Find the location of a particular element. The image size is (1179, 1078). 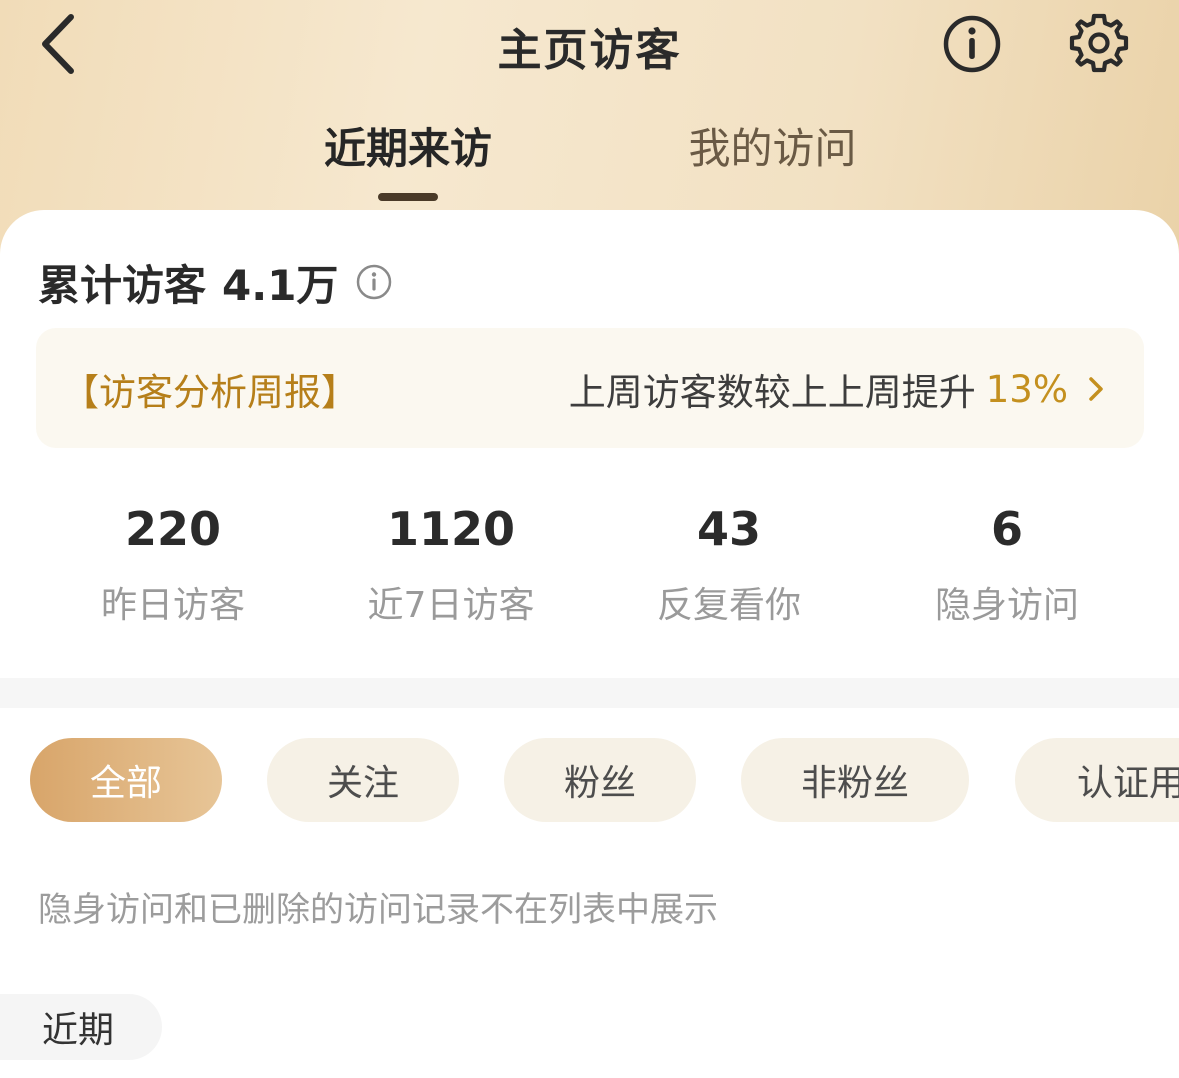

section-divider is located at coordinates (589, 693).